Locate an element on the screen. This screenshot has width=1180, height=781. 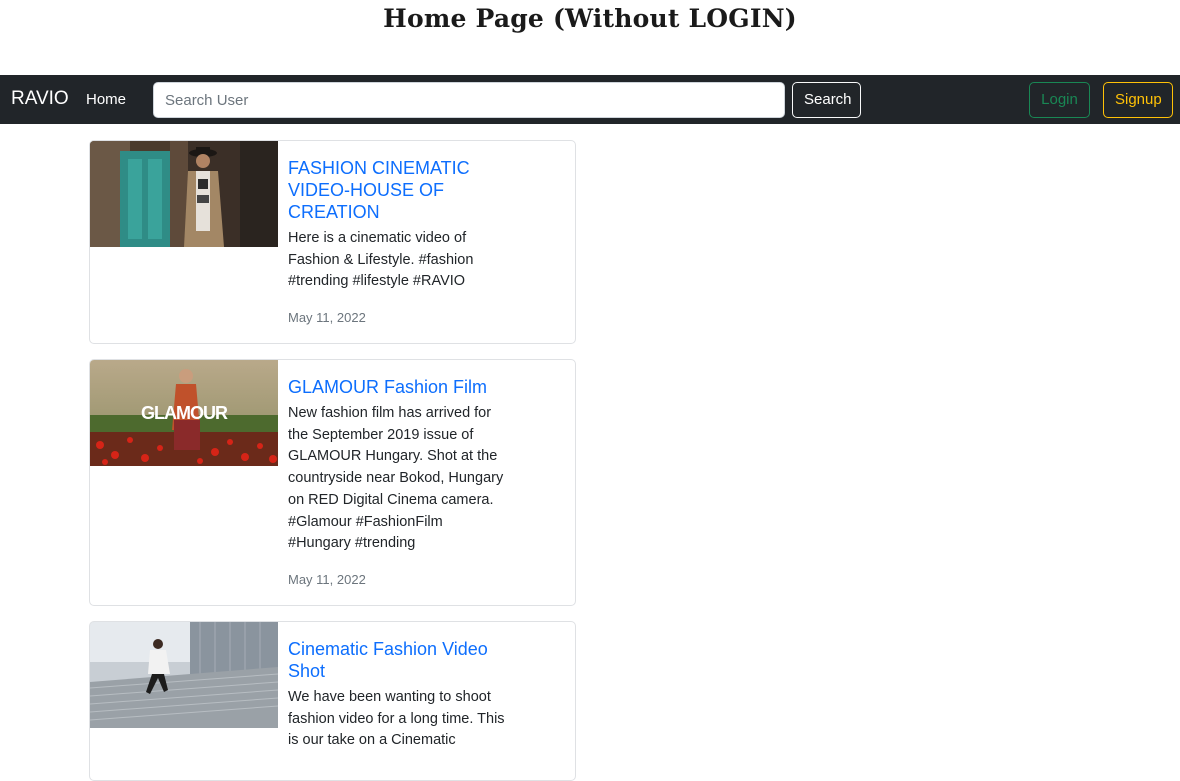
post-title-link: GLAMOUR Fashion Film is located at coordinates (398, 387).